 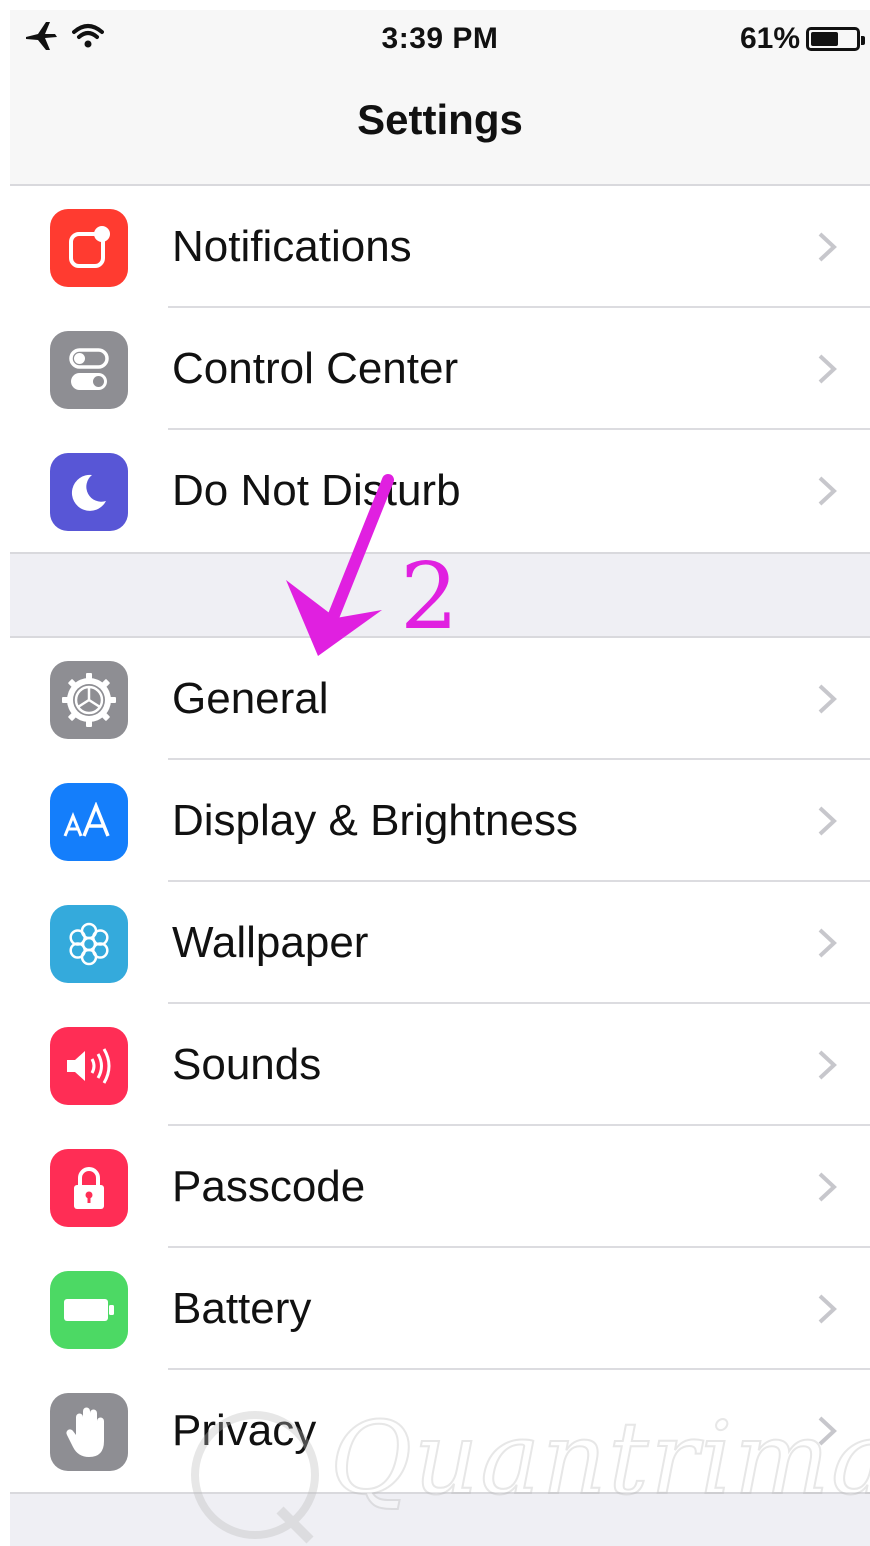 What do you see at coordinates (89, 822) in the screenshot?
I see `display-brightness-icon` at bounding box center [89, 822].